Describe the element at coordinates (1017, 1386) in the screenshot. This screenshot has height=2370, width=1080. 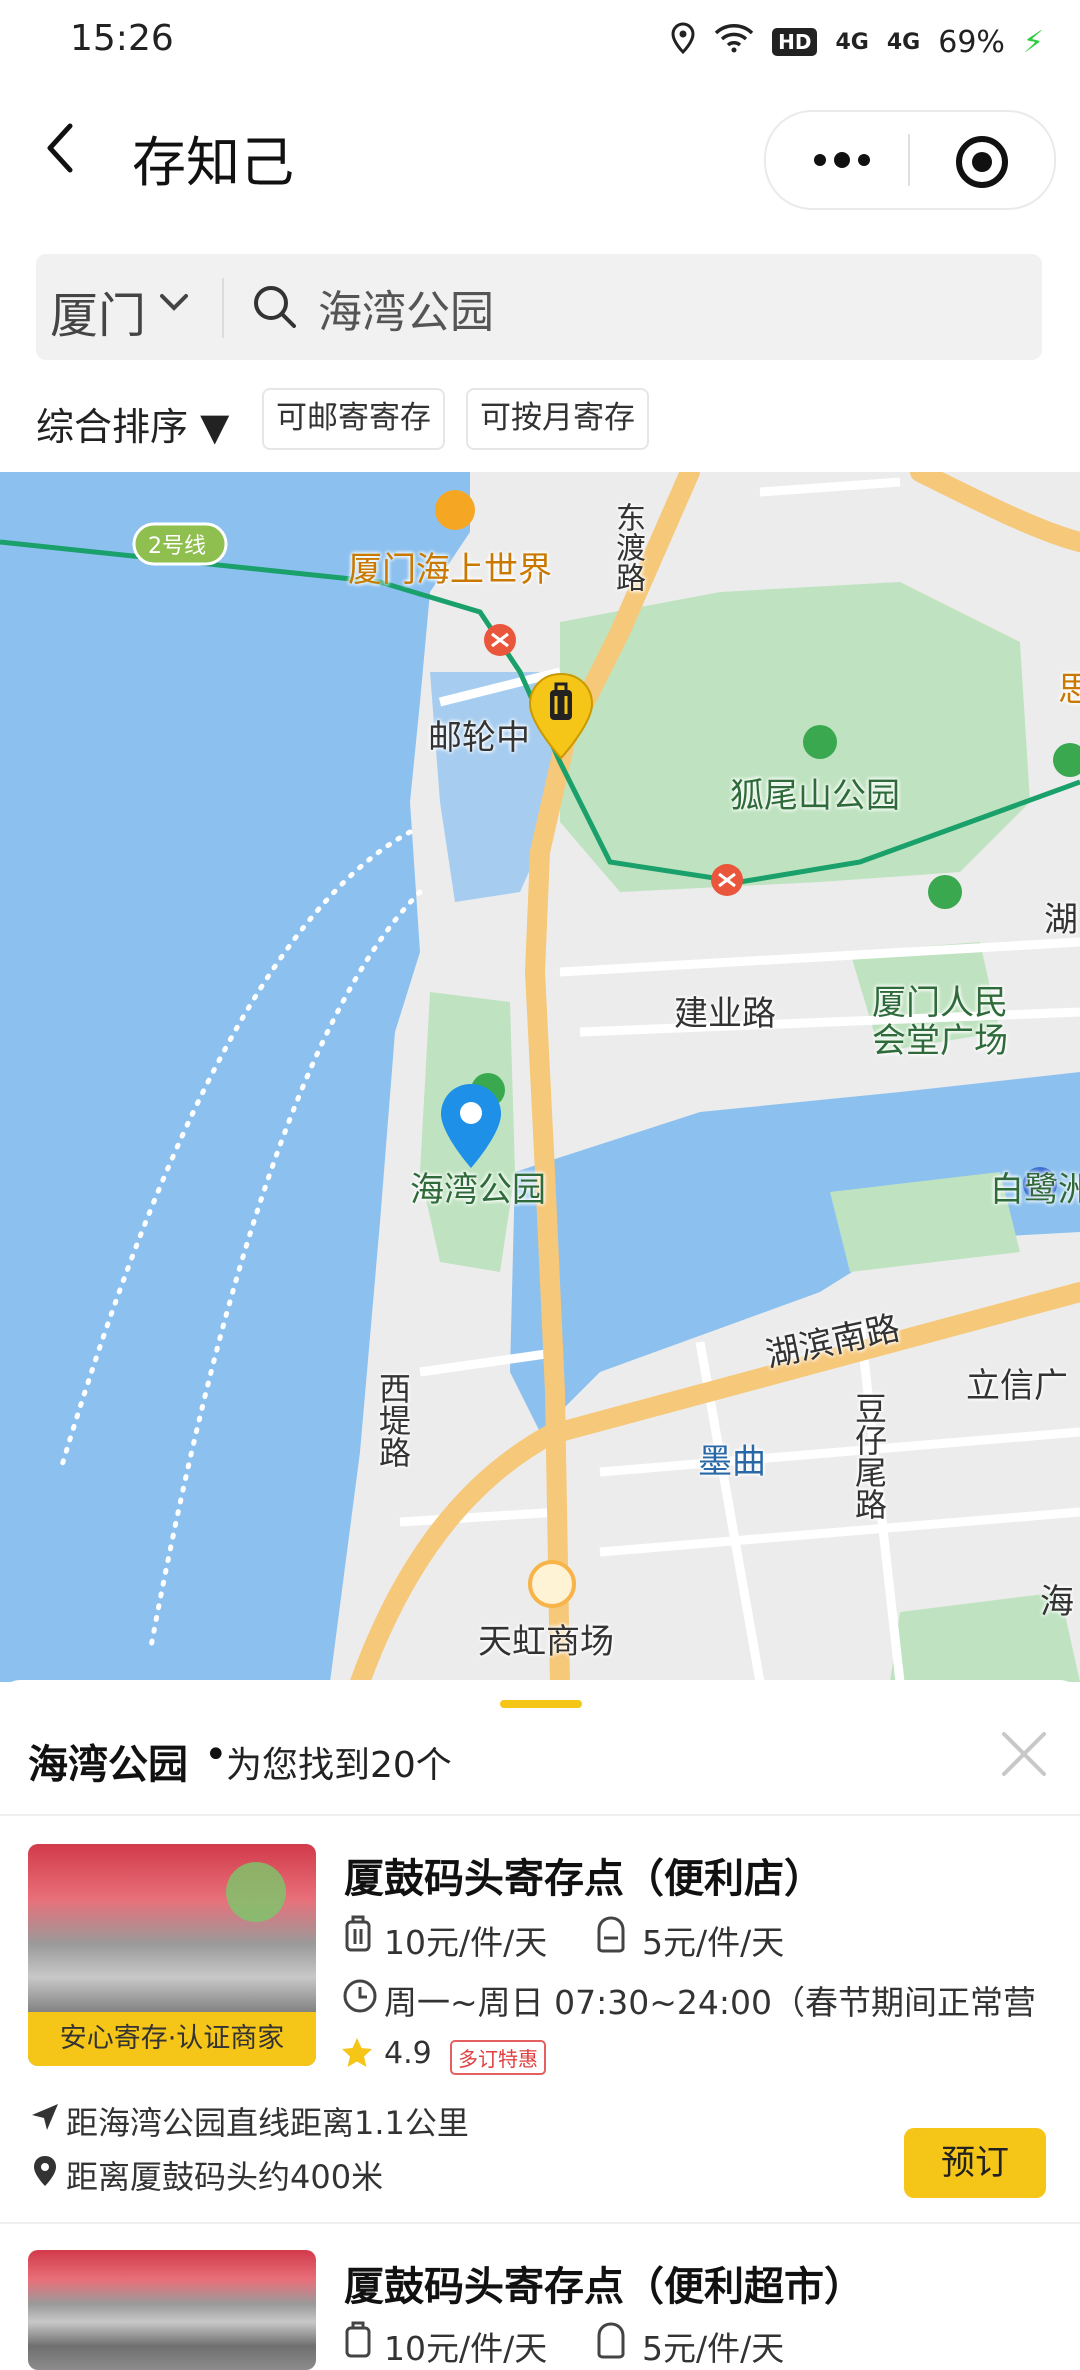
I see `map-label-lixin: 立信广` at that location.